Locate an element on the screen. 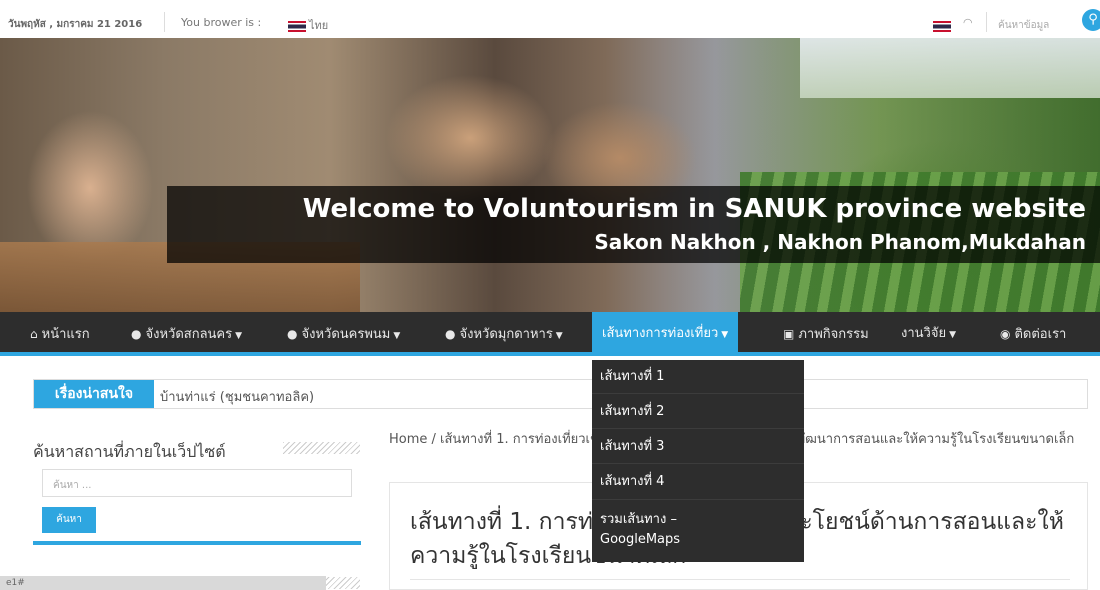  nav-label: หน้าแรก is located at coordinates (65, 334).